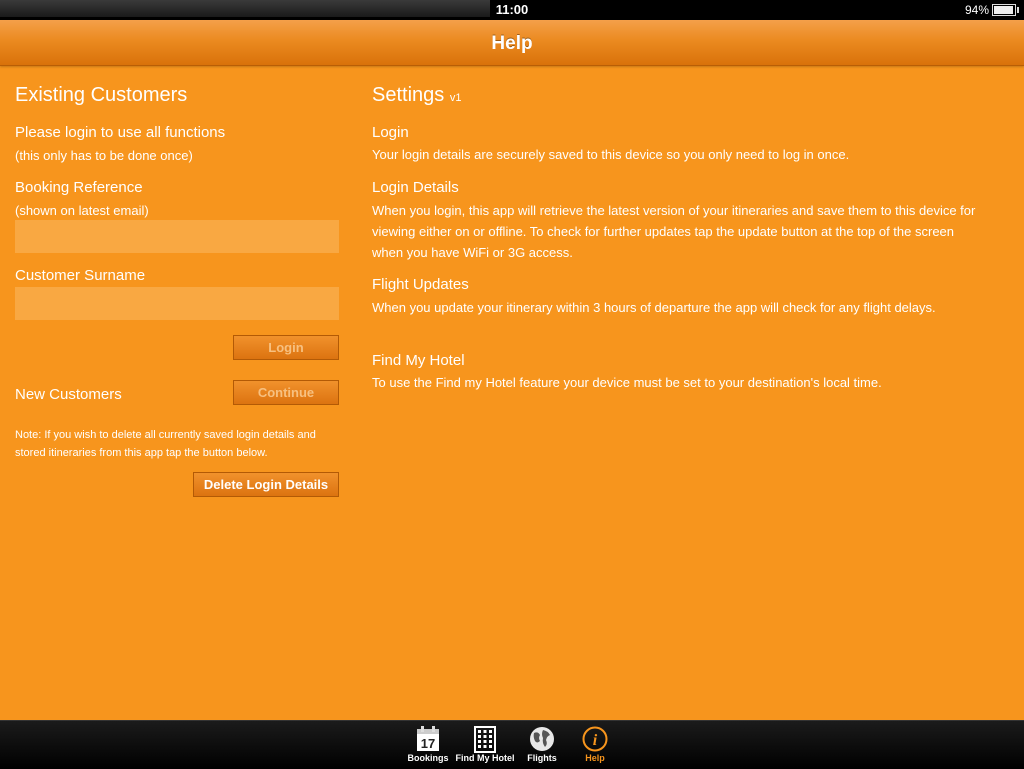 The image size is (1024, 769). I want to click on calendar-day: 17, so click(428, 743).